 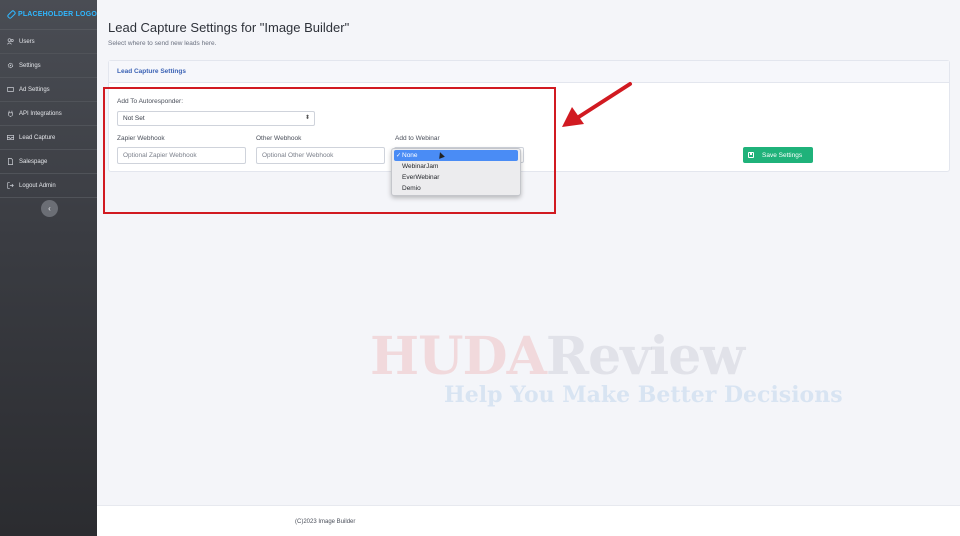 I want to click on annotation-highlight-box, so click(x=329, y=150).